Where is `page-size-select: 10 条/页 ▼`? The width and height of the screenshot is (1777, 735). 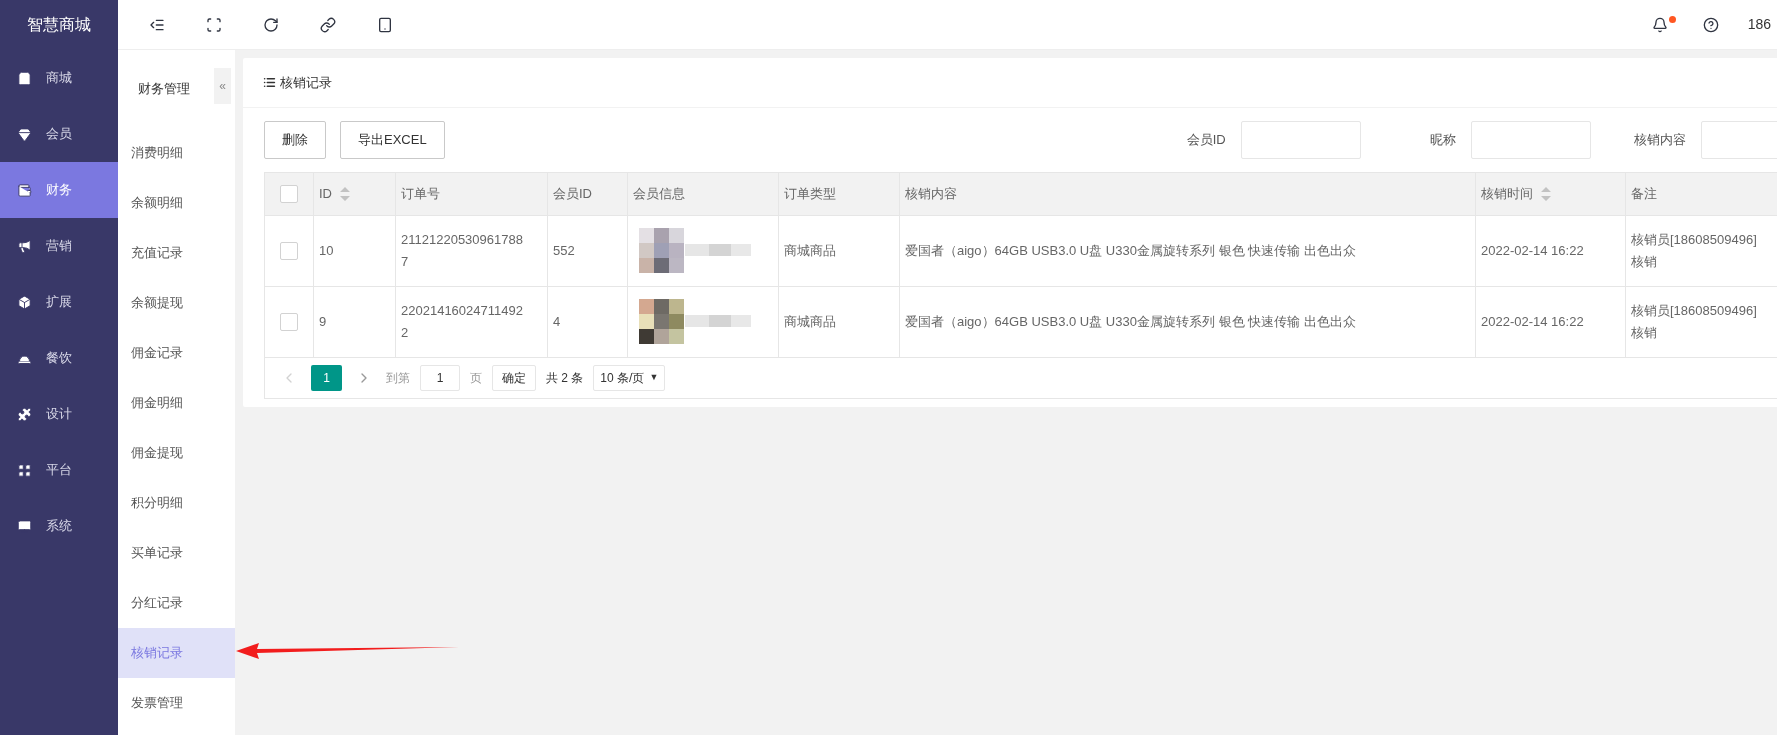
page-size-select: 10 条/页 ▼ is located at coordinates (629, 378).